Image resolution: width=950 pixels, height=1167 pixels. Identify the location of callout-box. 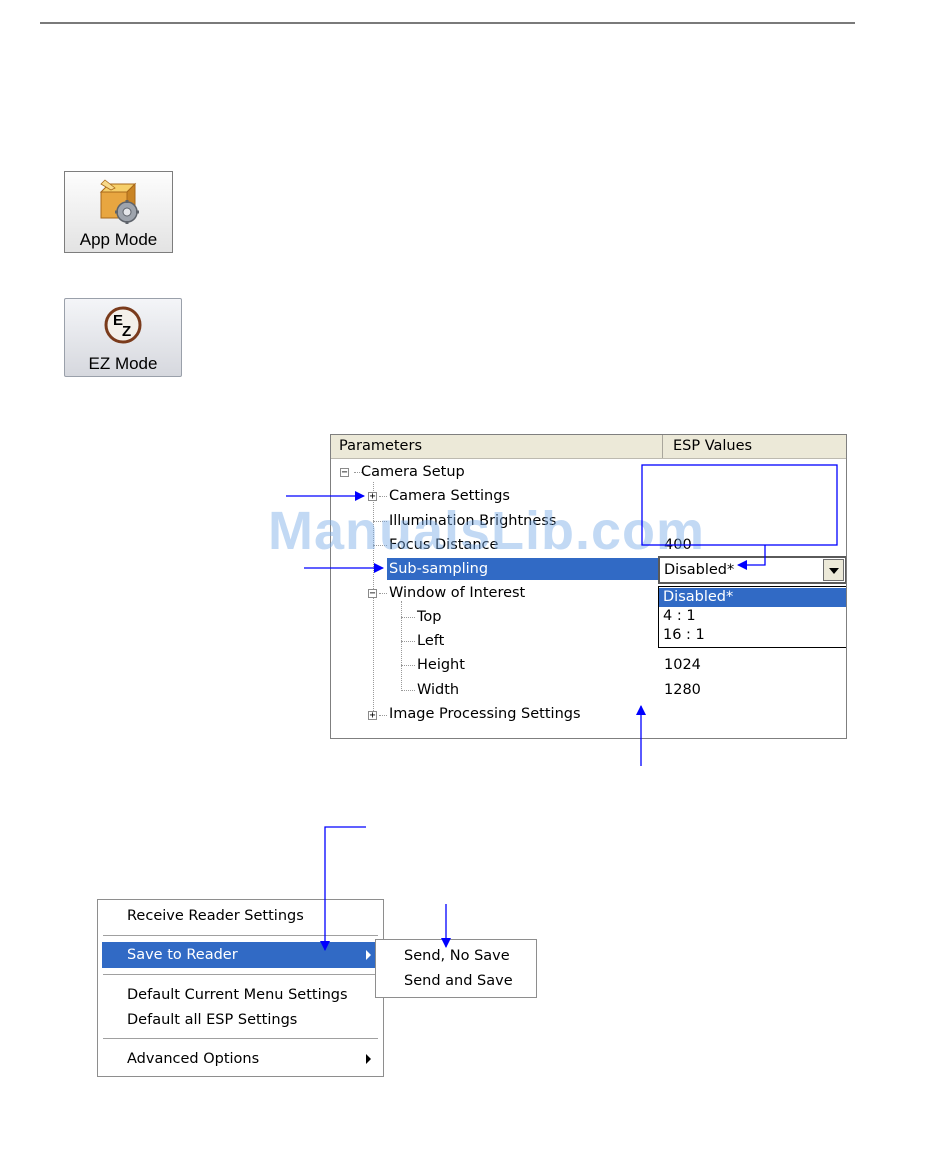
(739, 505).